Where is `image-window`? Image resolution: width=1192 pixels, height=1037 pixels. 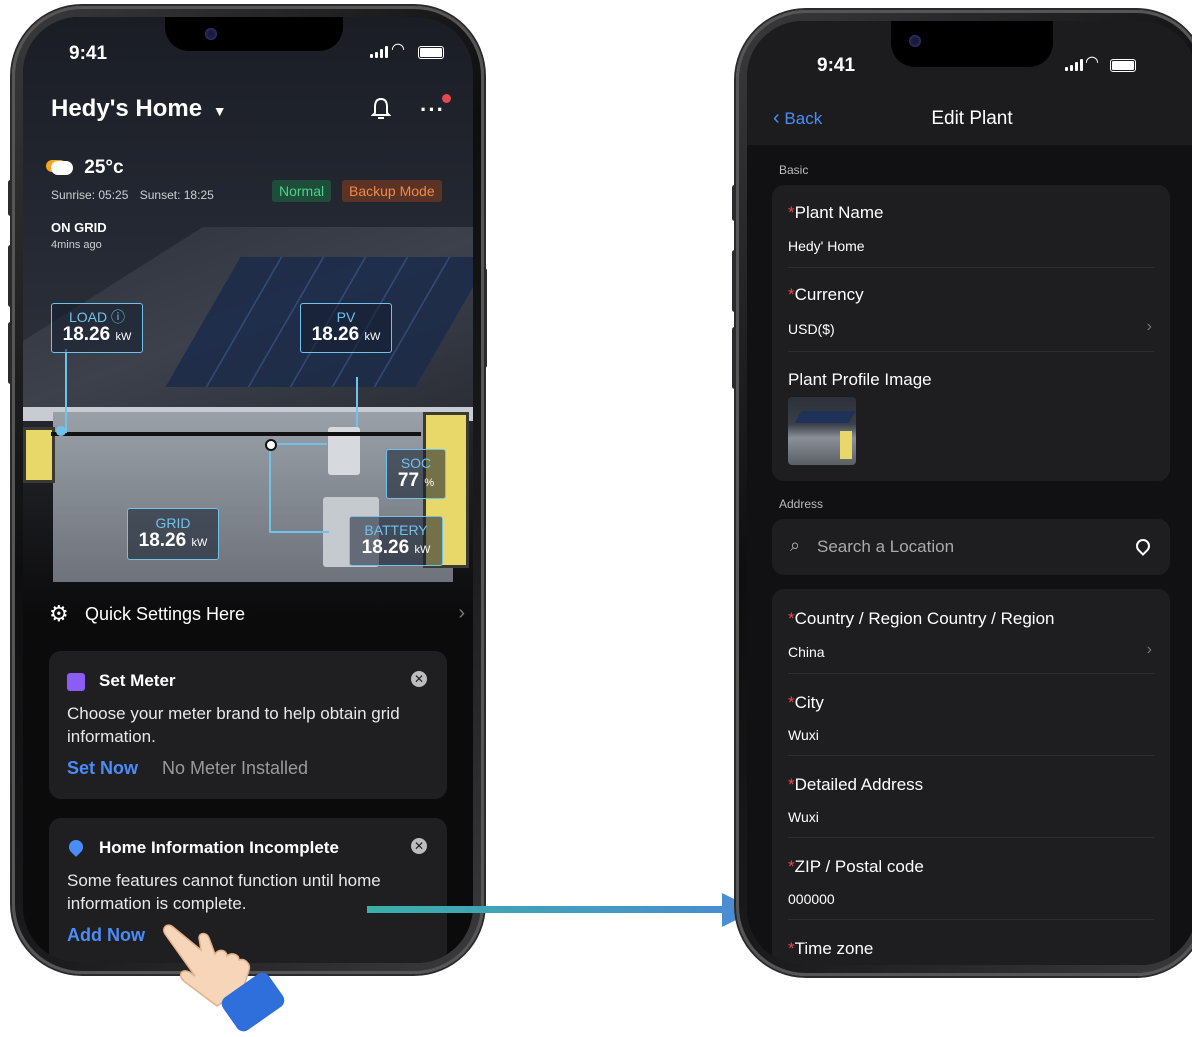
image-window is located at coordinates (846, 445).